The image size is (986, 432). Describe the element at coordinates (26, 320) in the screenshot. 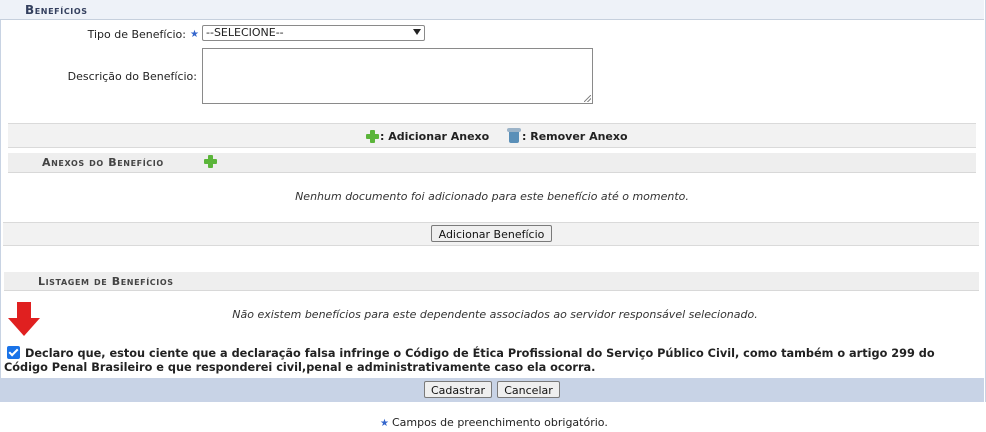

I see `arrow-down-icon` at that location.